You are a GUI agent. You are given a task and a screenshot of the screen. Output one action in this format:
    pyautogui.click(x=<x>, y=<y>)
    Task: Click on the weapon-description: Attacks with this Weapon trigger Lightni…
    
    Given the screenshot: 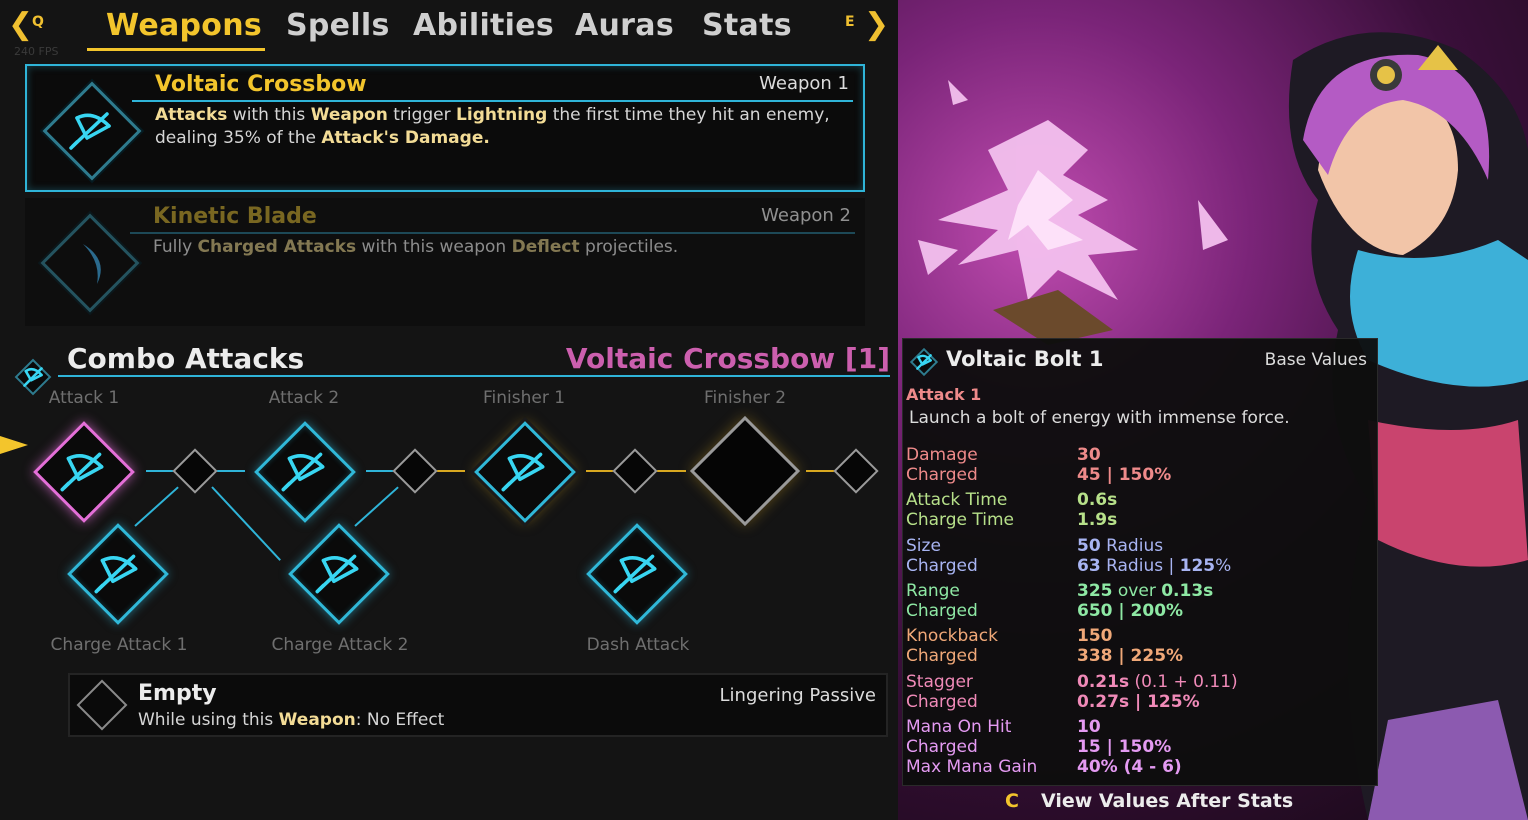 What is the action you would take?
    pyautogui.click(x=499, y=127)
    